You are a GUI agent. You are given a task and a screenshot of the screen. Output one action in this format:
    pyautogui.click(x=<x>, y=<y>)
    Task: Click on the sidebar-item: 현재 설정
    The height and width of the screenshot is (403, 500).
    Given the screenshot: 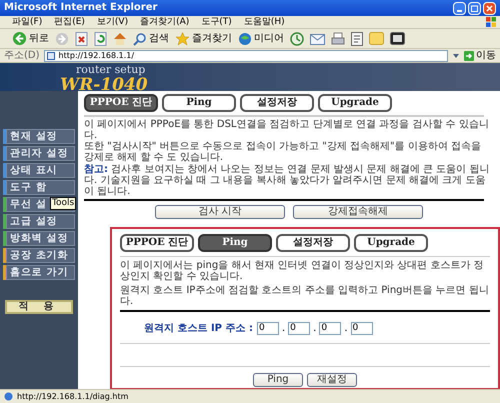 What is the action you would take?
    pyautogui.click(x=40, y=136)
    